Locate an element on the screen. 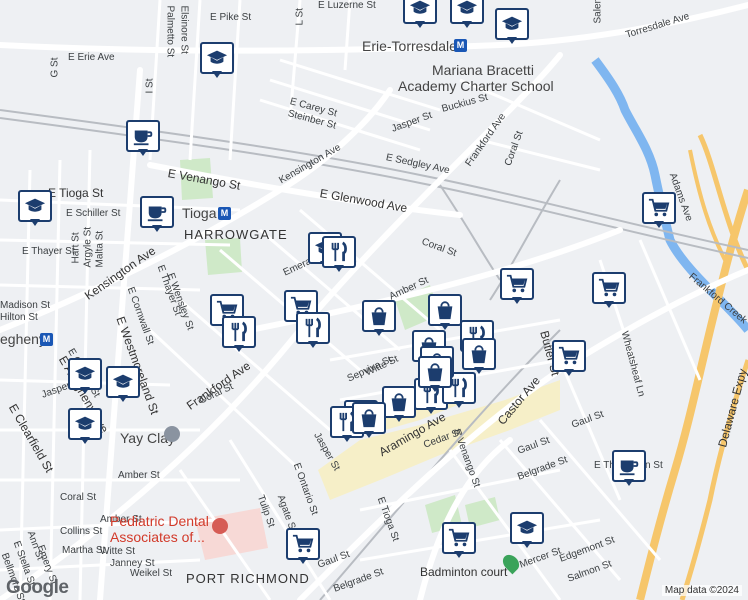  street-label: E Schiller St is located at coordinates (93, 213).